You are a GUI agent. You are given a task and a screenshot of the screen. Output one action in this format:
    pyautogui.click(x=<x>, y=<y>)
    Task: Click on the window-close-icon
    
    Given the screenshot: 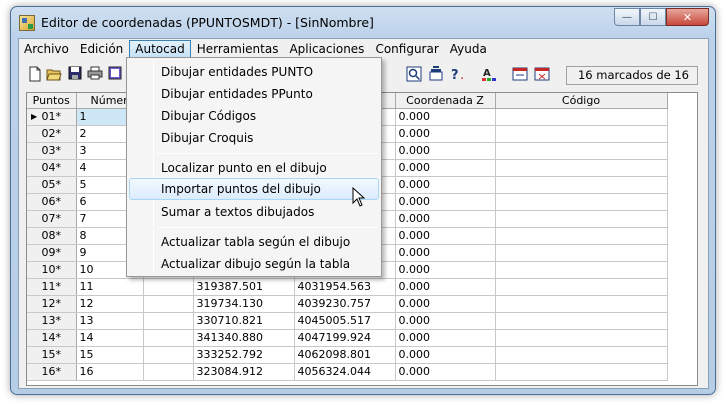 What is the action you would take?
    pyautogui.click(x=542, y=74)
    